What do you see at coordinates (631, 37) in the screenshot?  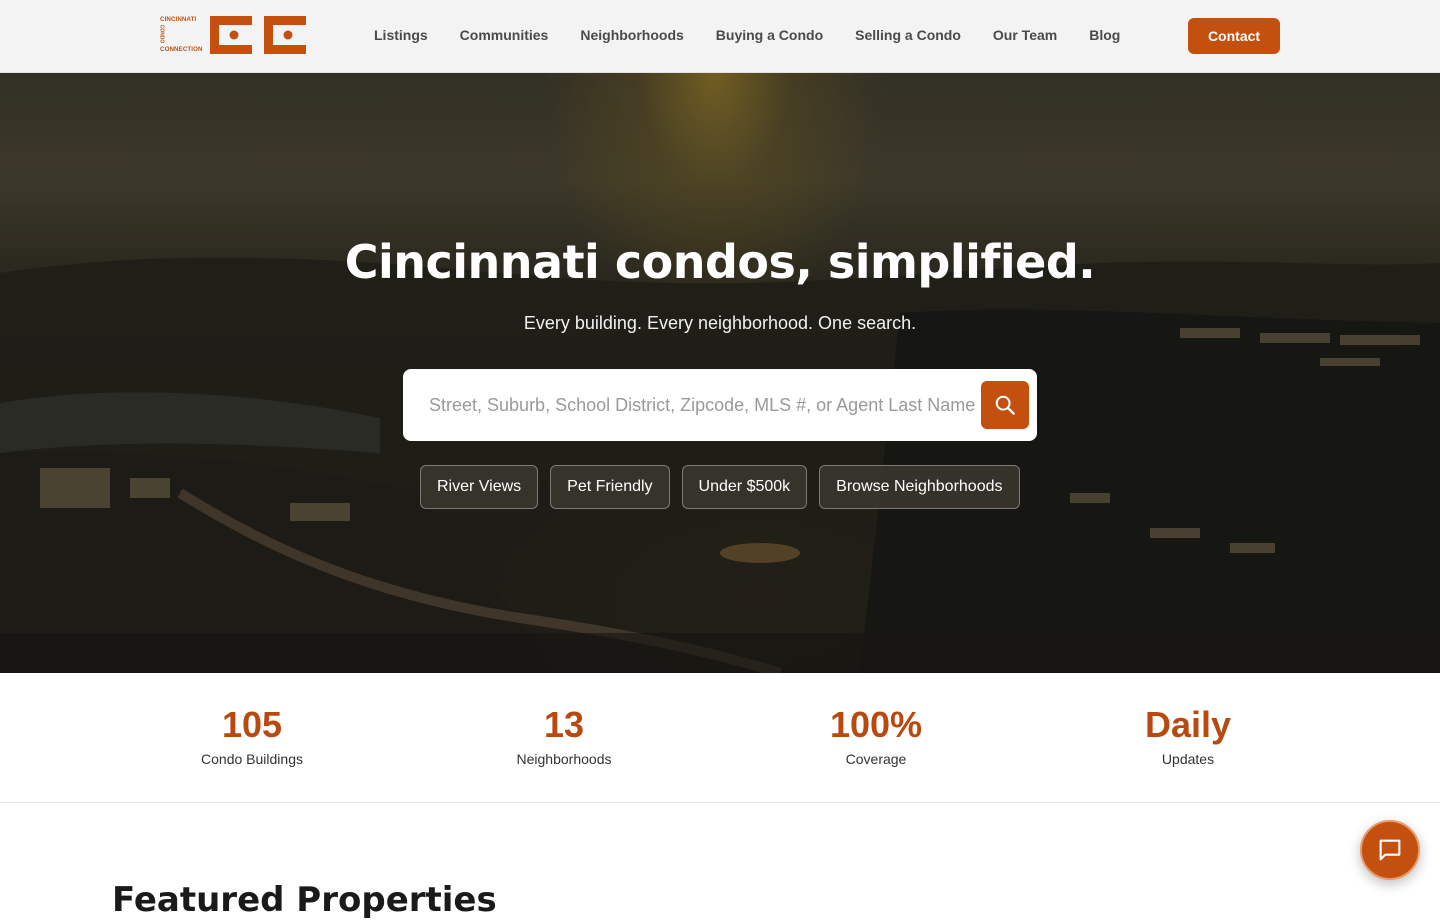 I see `nav-neighborhoods: Neighborhoods` at bounding box center [631, 37].